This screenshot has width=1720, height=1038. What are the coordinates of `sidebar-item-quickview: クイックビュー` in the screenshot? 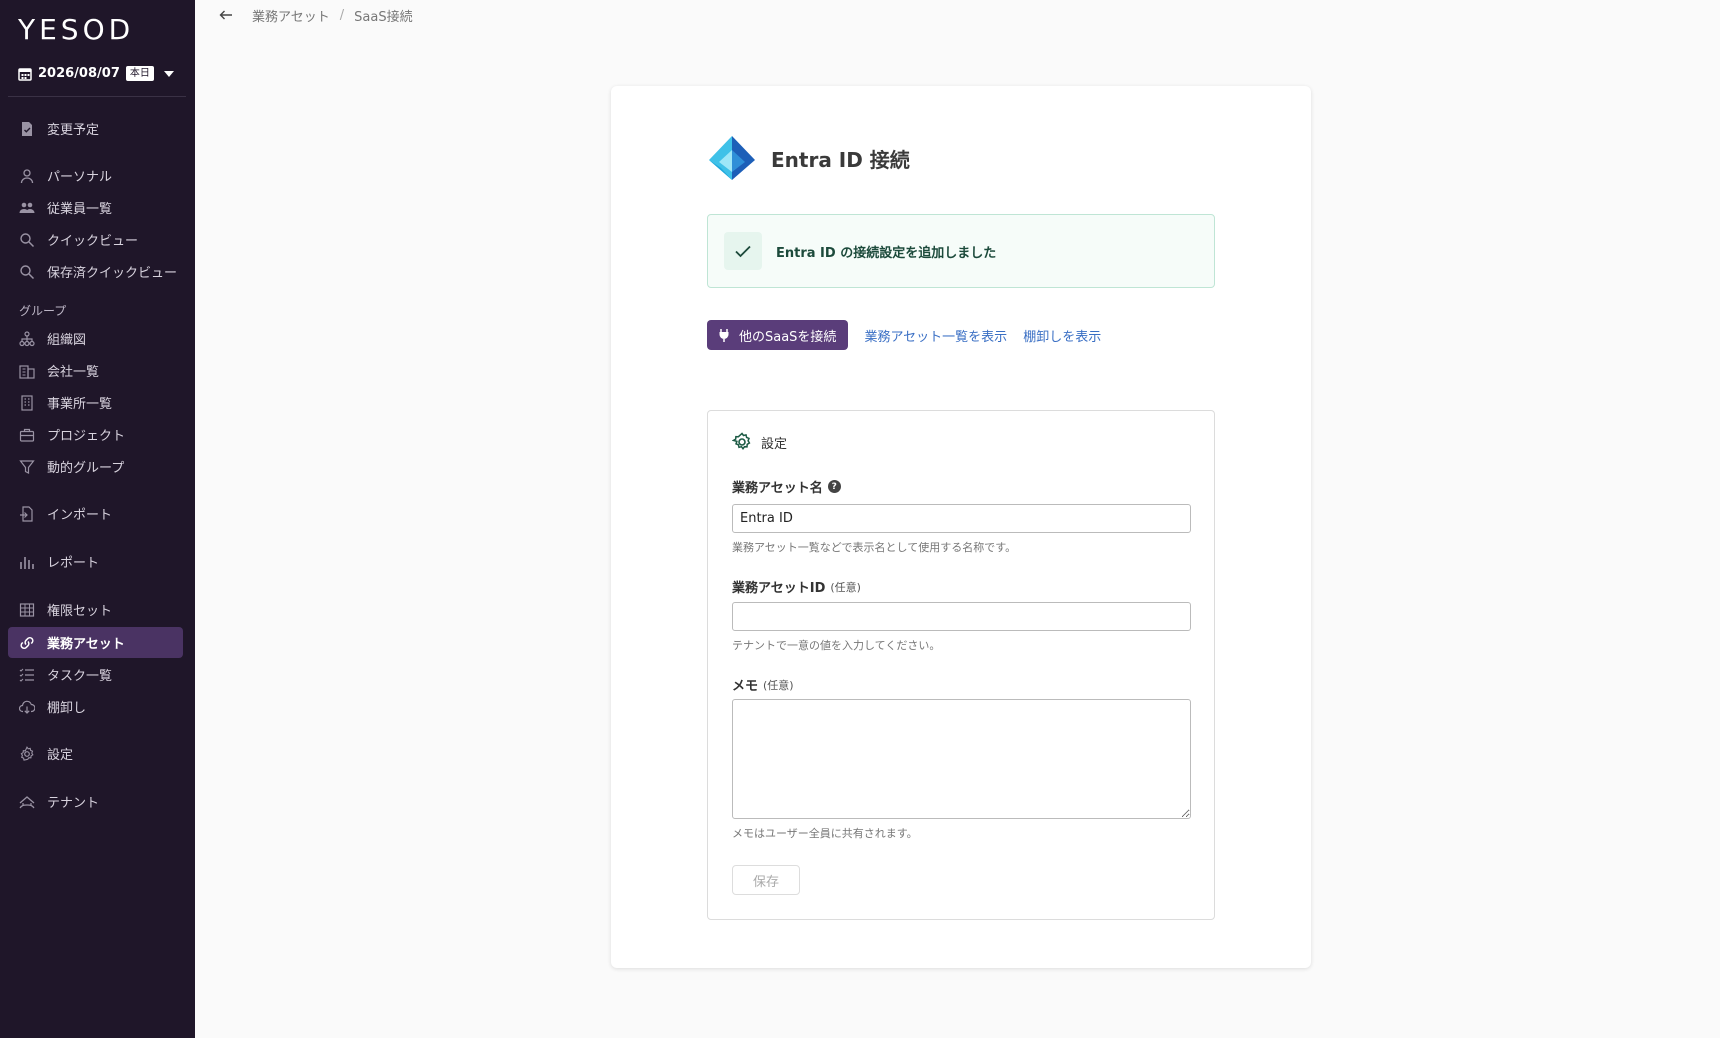 It's located at (95, 239).